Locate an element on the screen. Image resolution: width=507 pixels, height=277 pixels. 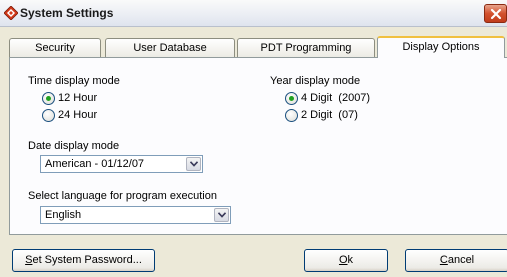
cancel-label: ancel is located at coordinates (461, 260).